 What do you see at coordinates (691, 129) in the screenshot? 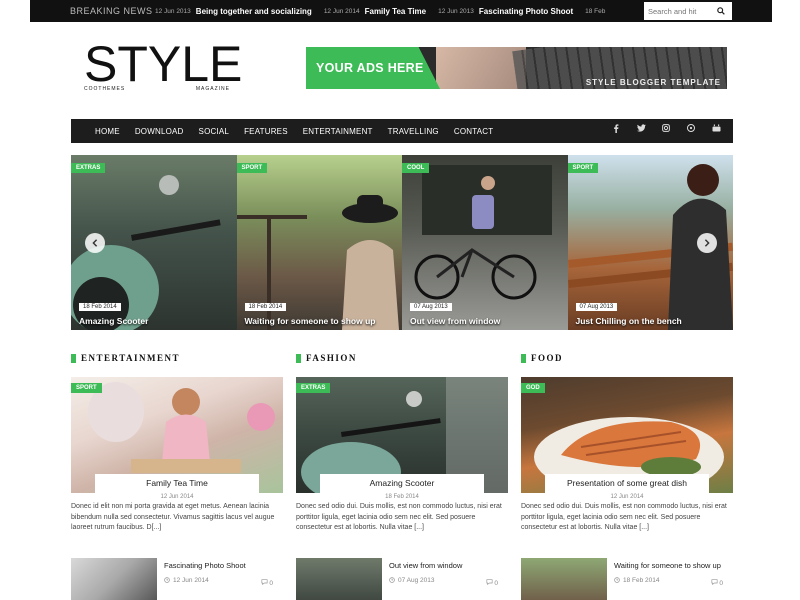
I see `pinterest-icon` at bounding box center [691, 129].